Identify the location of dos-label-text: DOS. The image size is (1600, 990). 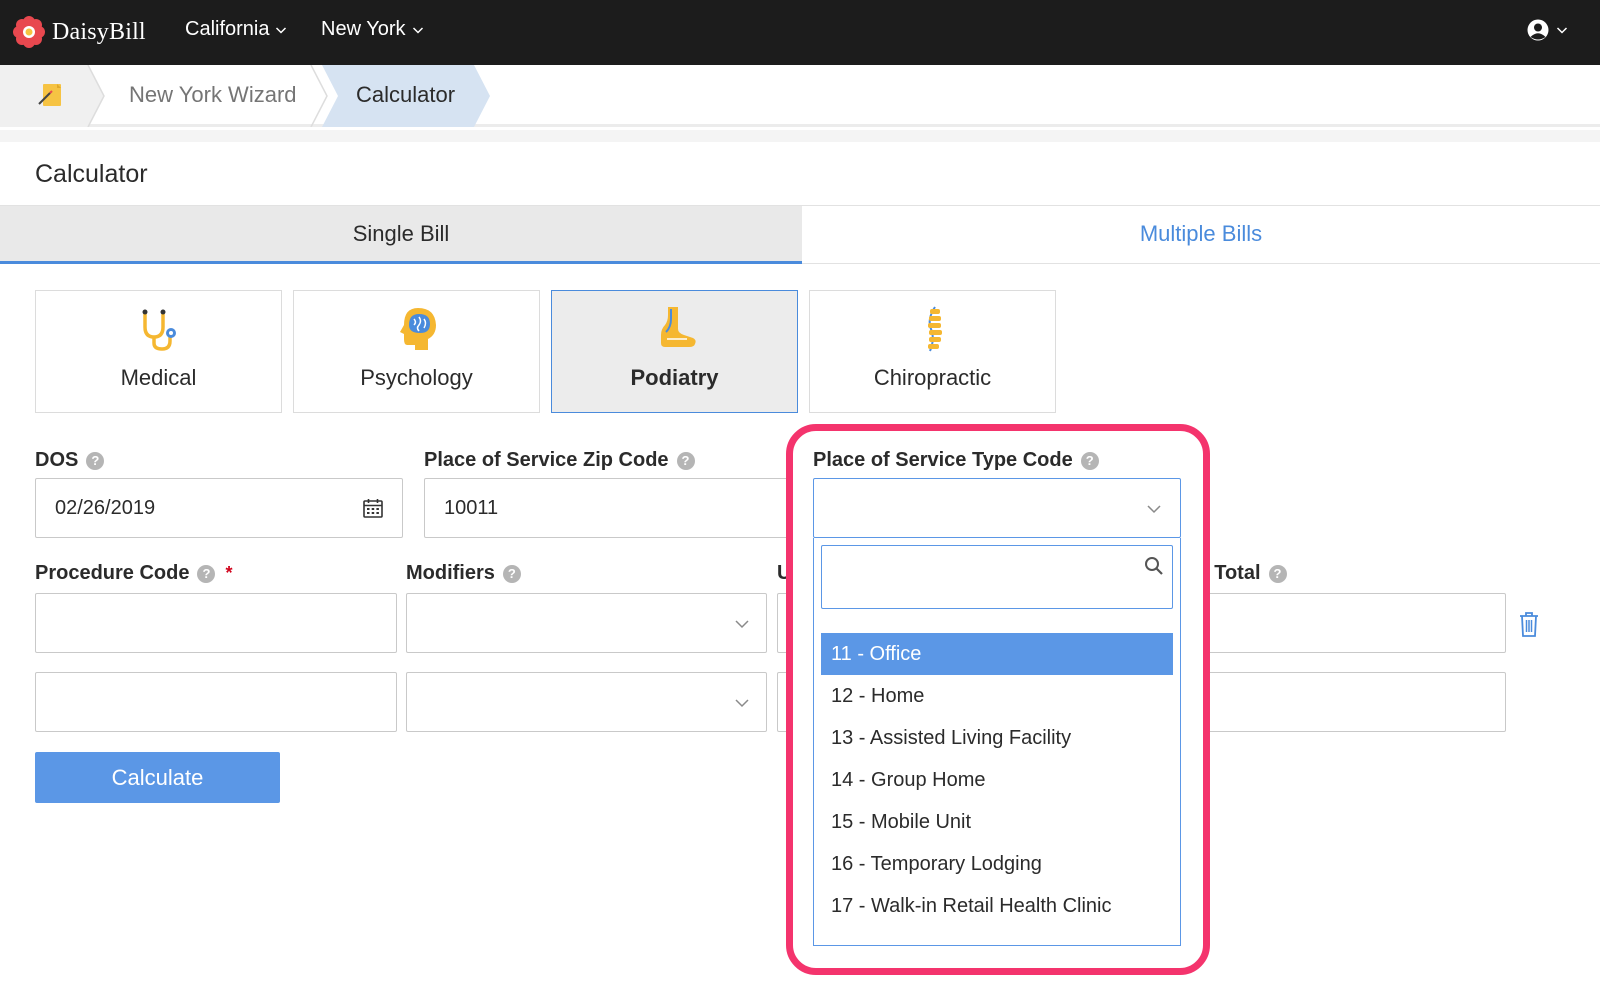
(57, 460).